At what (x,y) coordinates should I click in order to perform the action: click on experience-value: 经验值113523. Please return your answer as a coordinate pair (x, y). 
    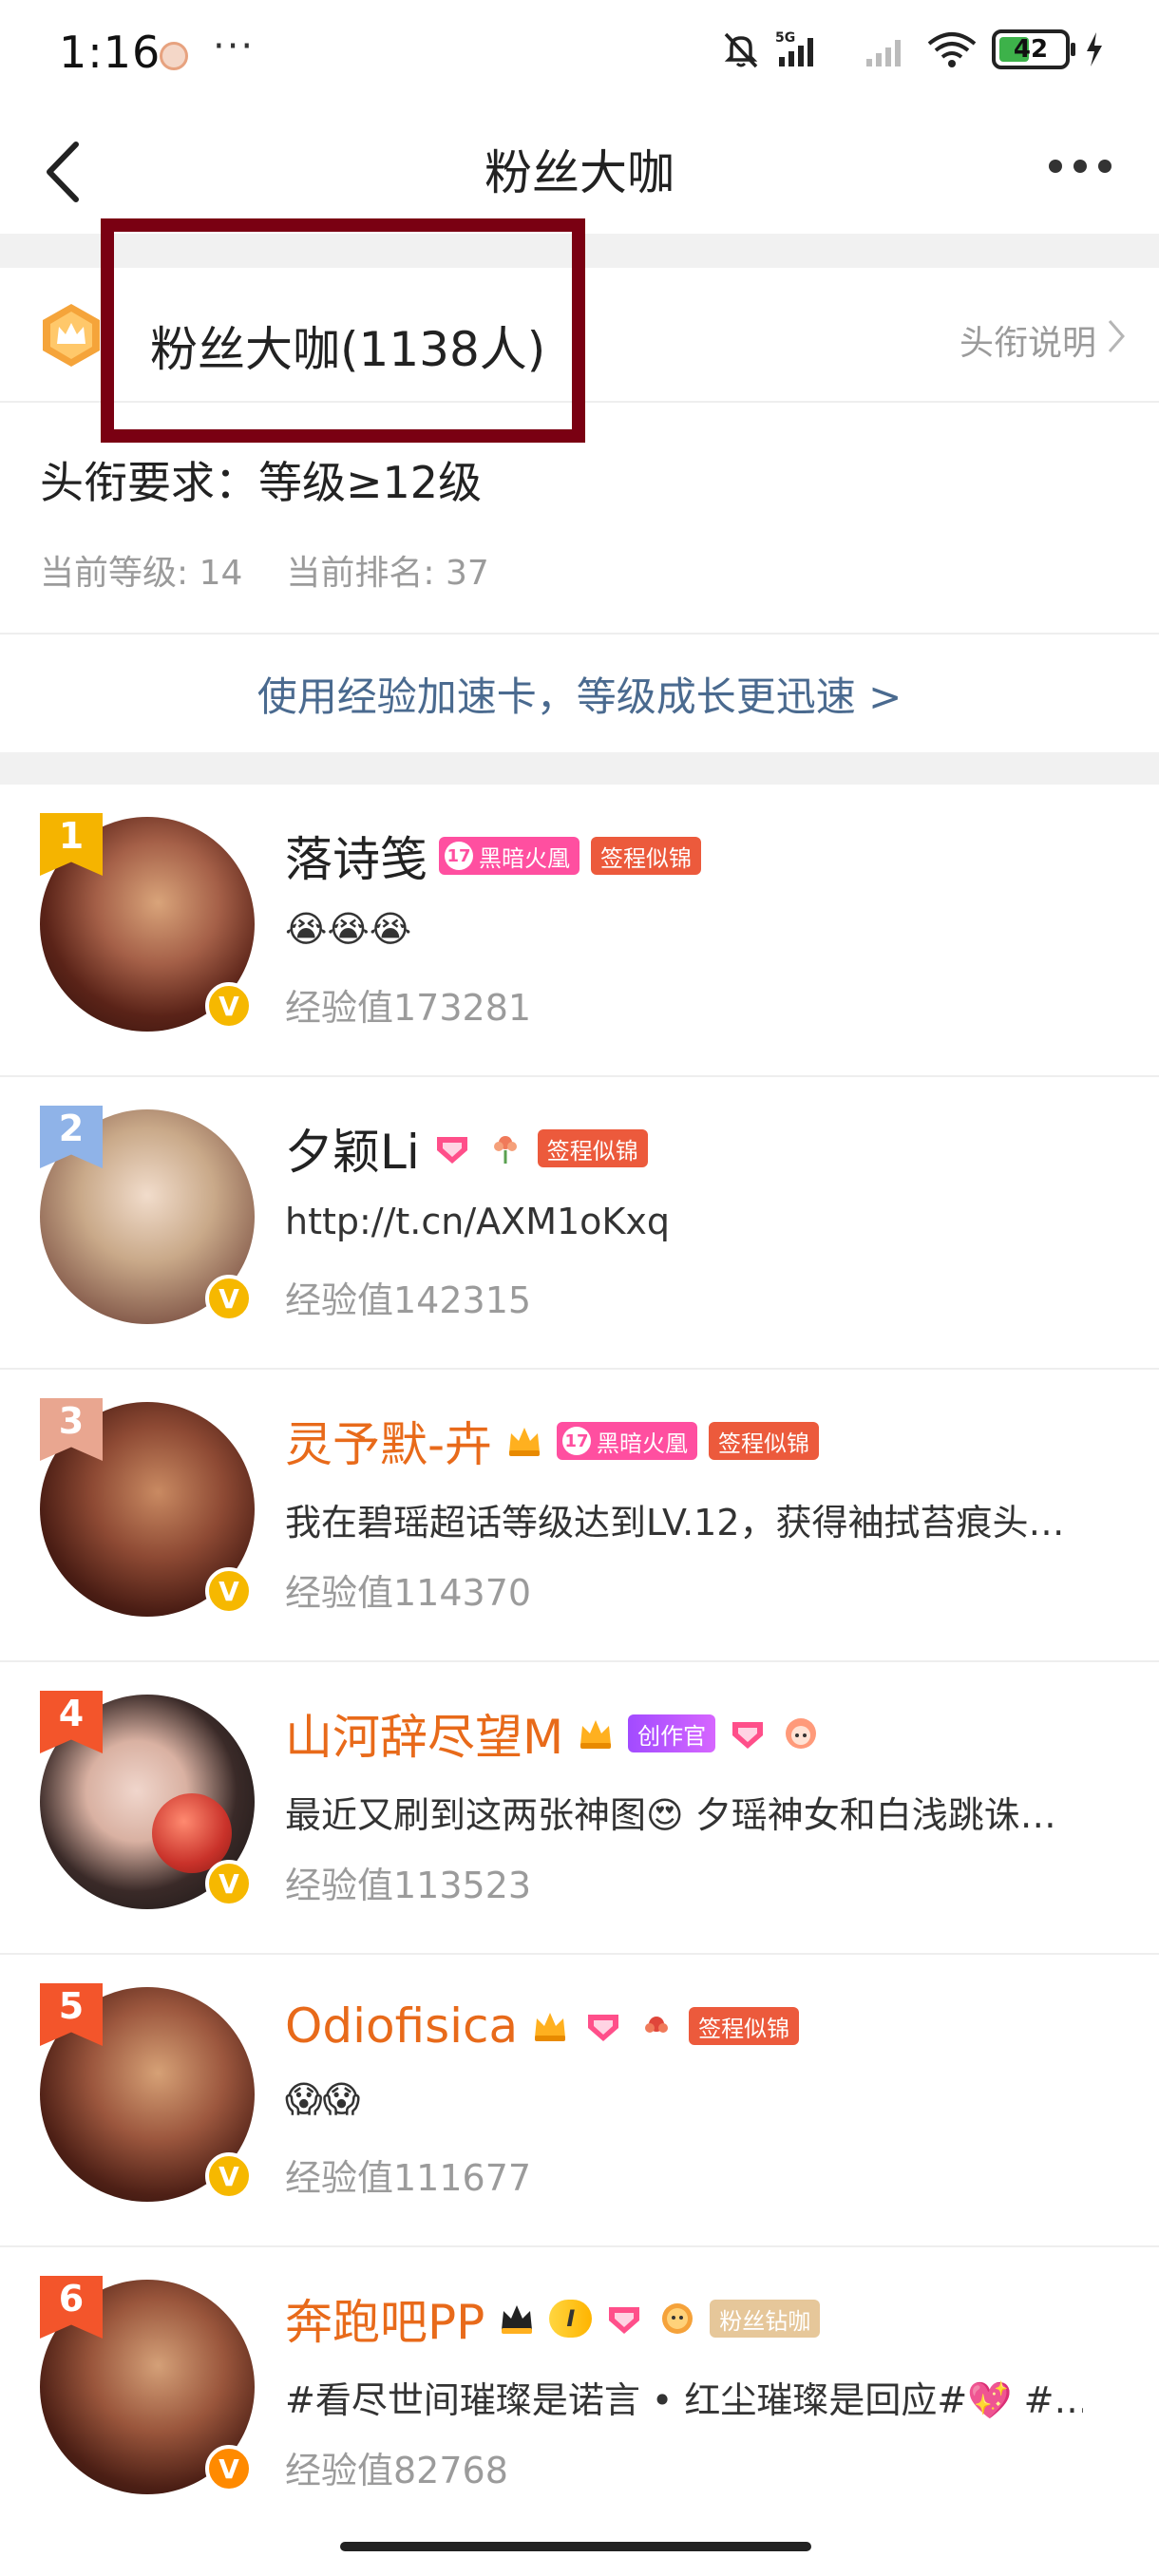
    Looking at the image, I should click on (408, 1885).